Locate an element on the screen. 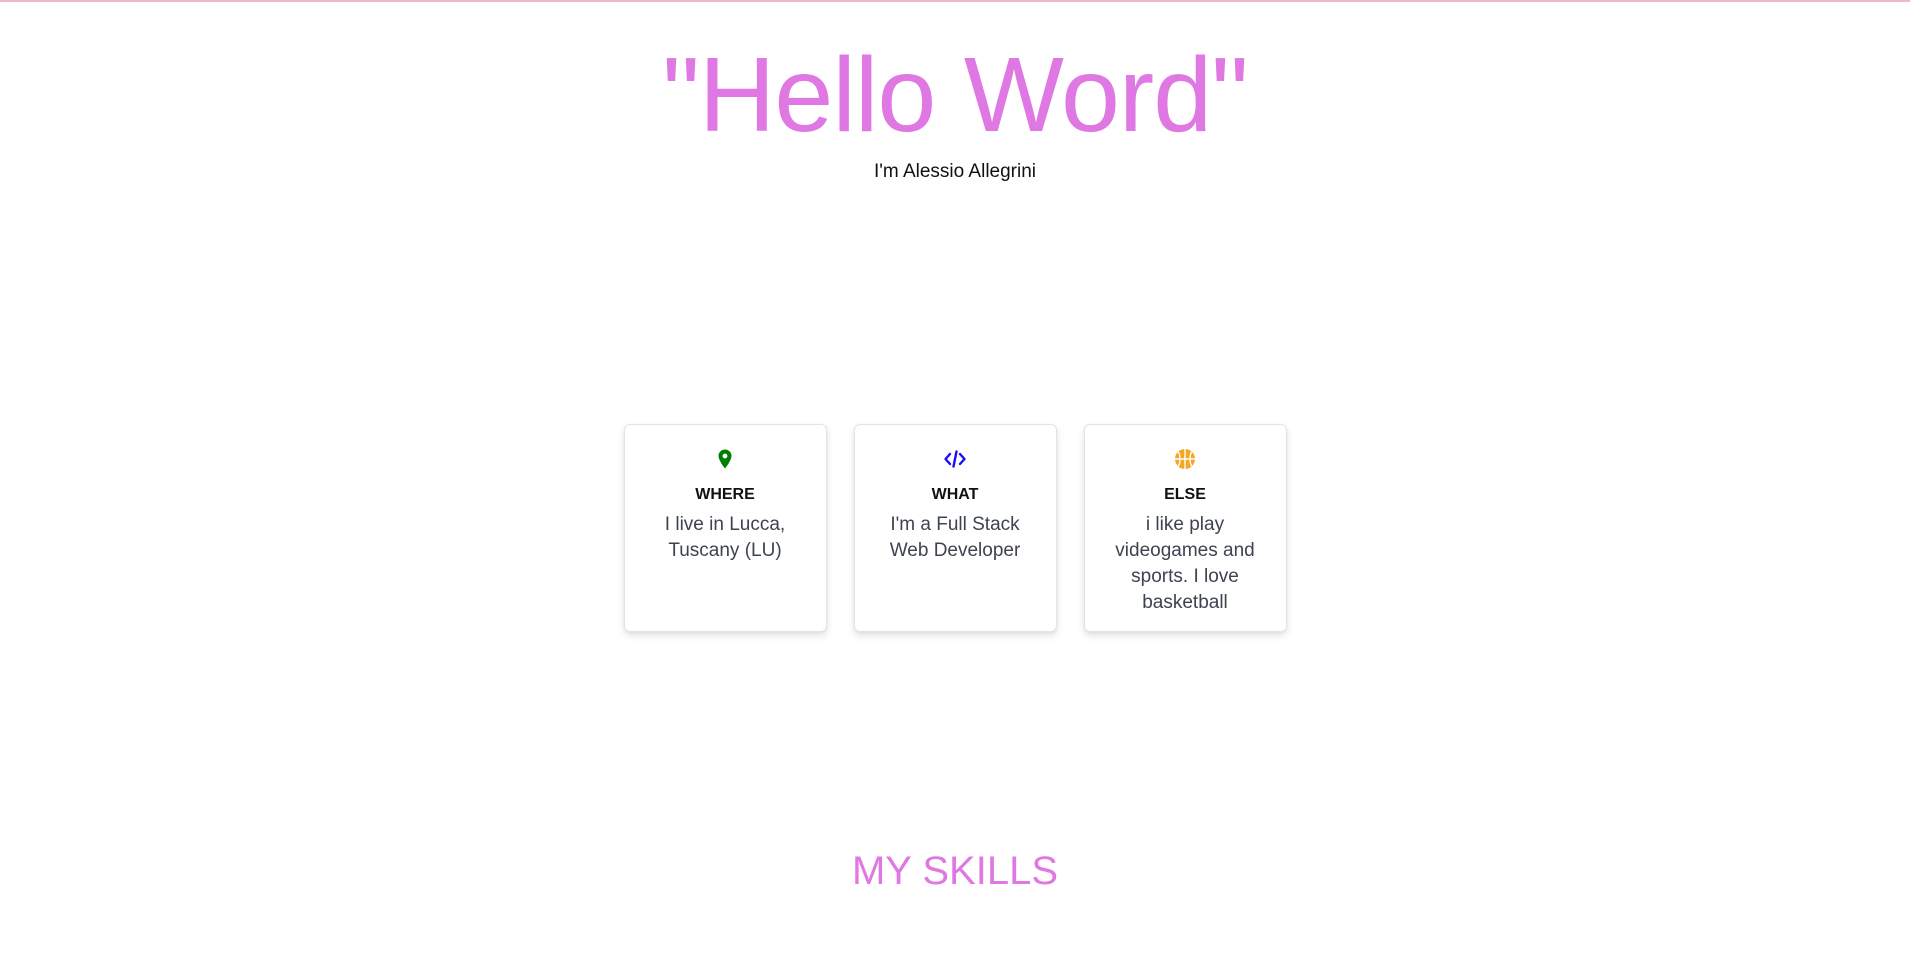  card-what: WHAT I'm a Full Stack Web Developer is located at coordinates (955, 528).